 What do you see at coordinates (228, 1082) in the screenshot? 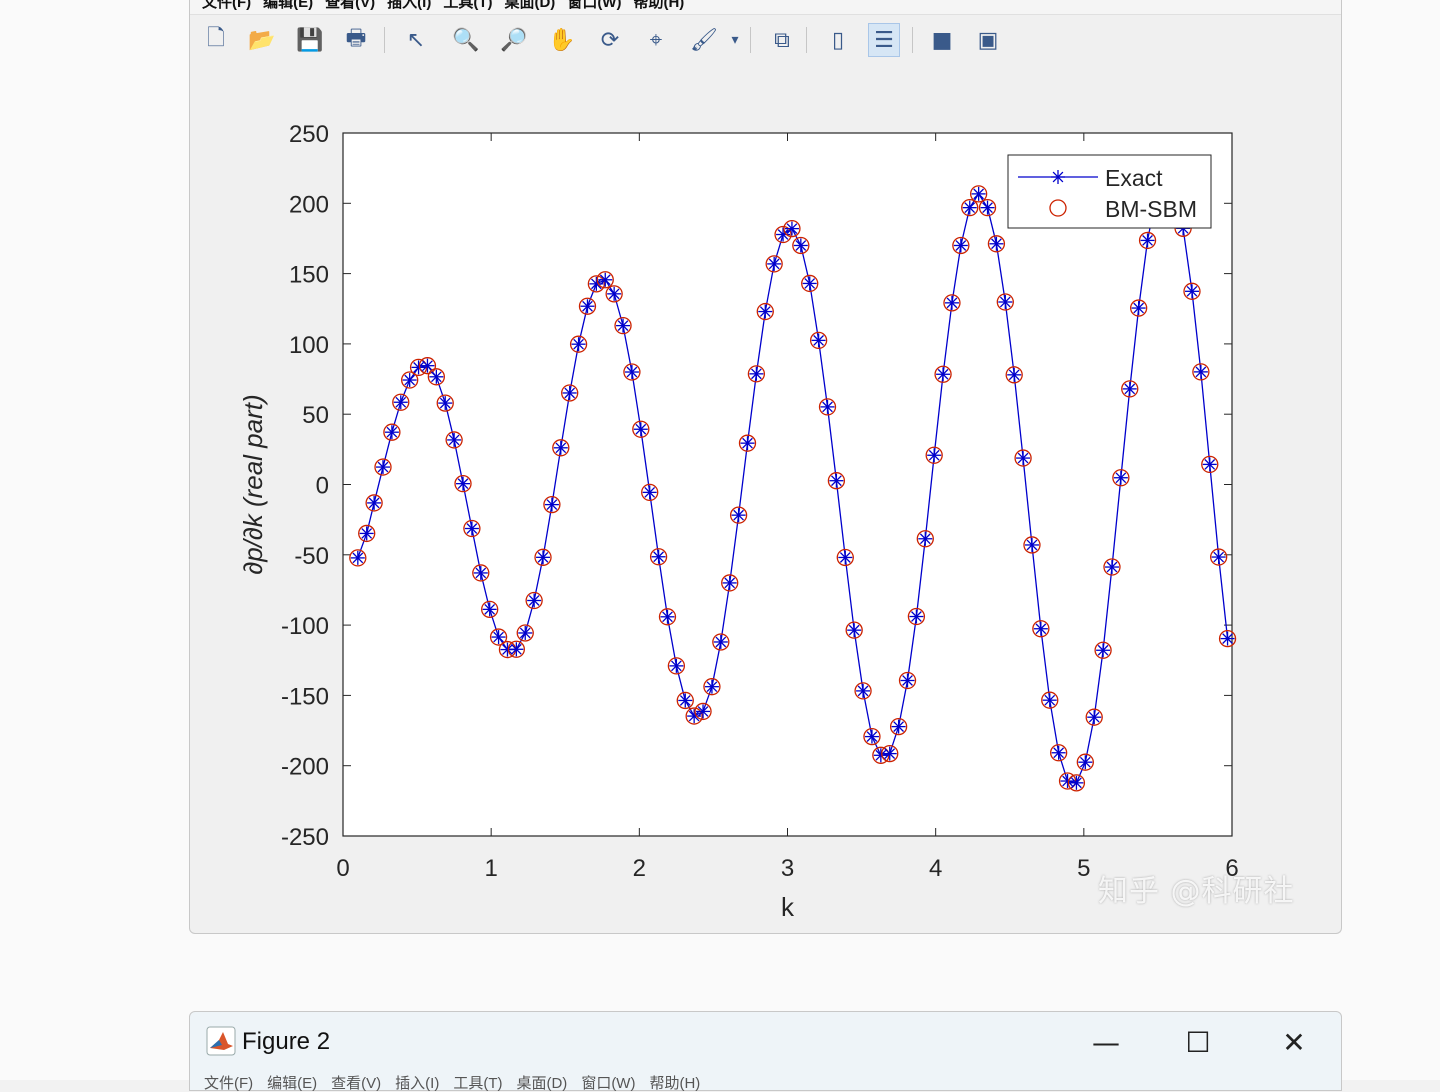
I see `menu-item-0: 文件(F)` at bounding box center [228, 1082].